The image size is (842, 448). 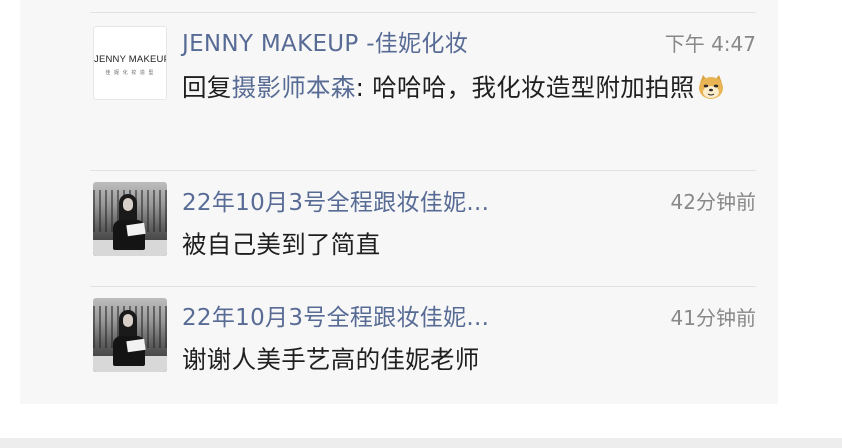 I want to click on doge-emoji-icon, so click(x=711, y=86).